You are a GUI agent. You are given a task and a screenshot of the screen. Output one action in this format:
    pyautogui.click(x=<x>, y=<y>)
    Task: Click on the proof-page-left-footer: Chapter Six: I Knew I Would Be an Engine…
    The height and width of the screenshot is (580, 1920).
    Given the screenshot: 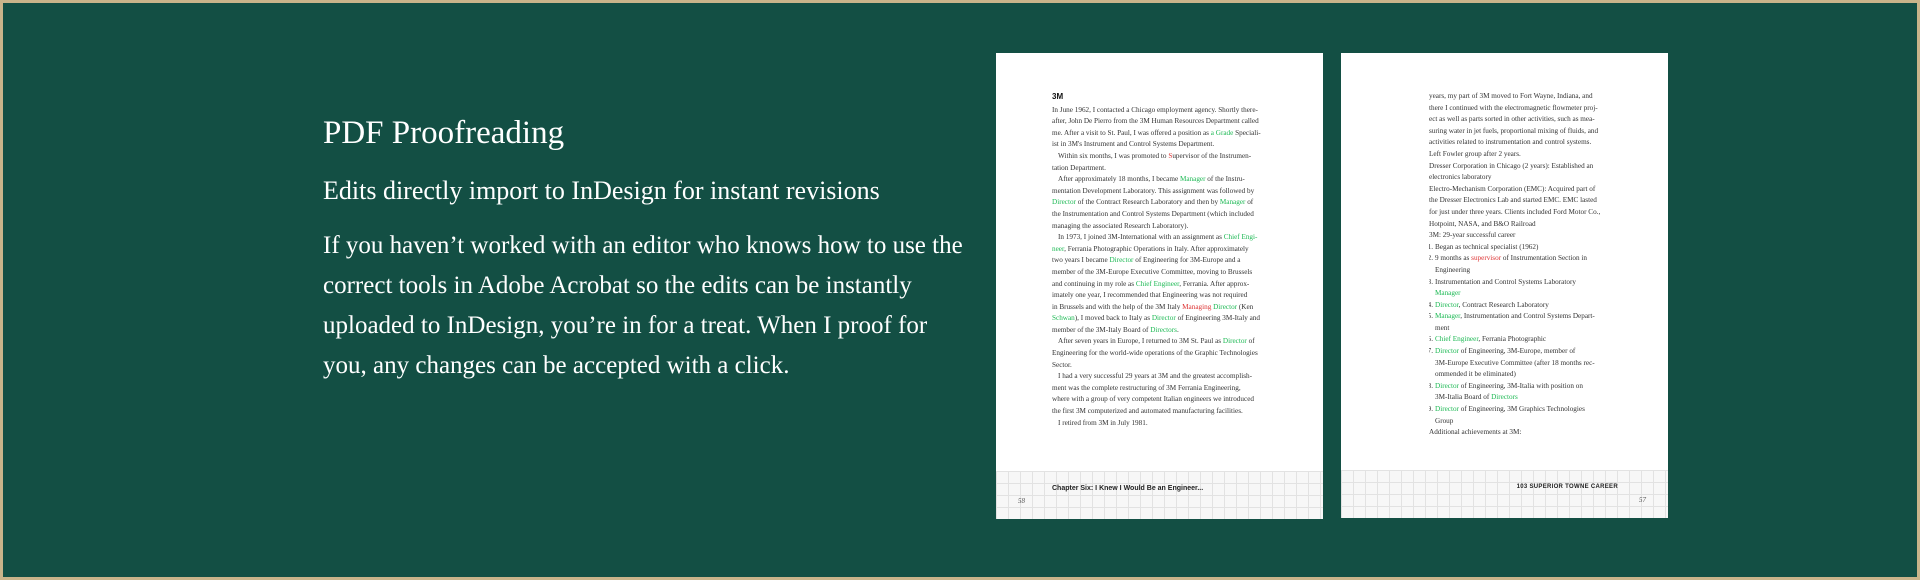 What is the action you would take?
    pyautogui.click(x=1159, y=495)
    